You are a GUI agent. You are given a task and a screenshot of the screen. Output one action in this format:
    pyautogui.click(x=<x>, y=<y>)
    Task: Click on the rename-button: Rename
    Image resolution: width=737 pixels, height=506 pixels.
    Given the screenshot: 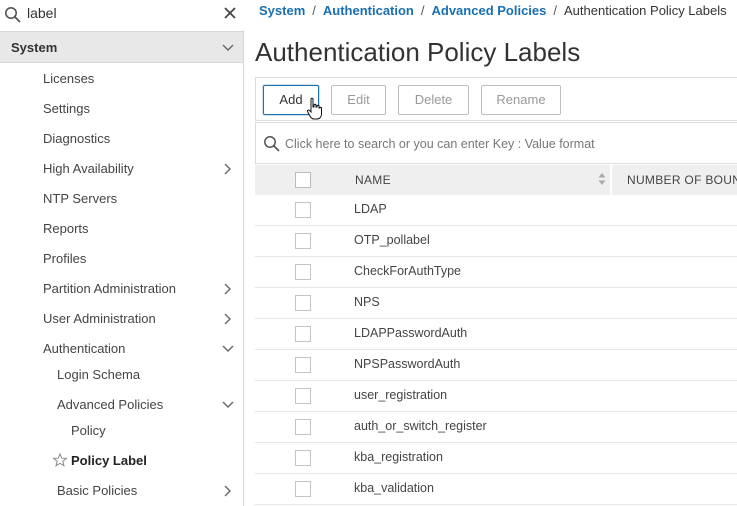 What is the action you would take?
    pyautogui.click(x=521, y=100)
    